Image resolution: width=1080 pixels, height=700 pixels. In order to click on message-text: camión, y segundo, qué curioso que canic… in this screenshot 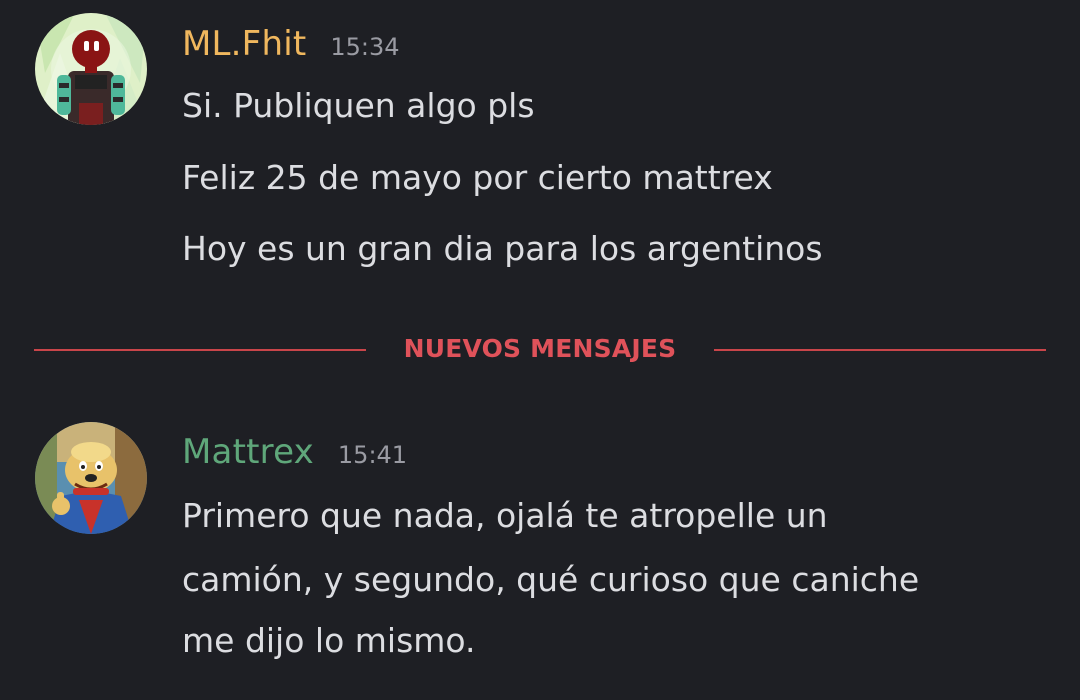, I will do `click(551, 579)`.